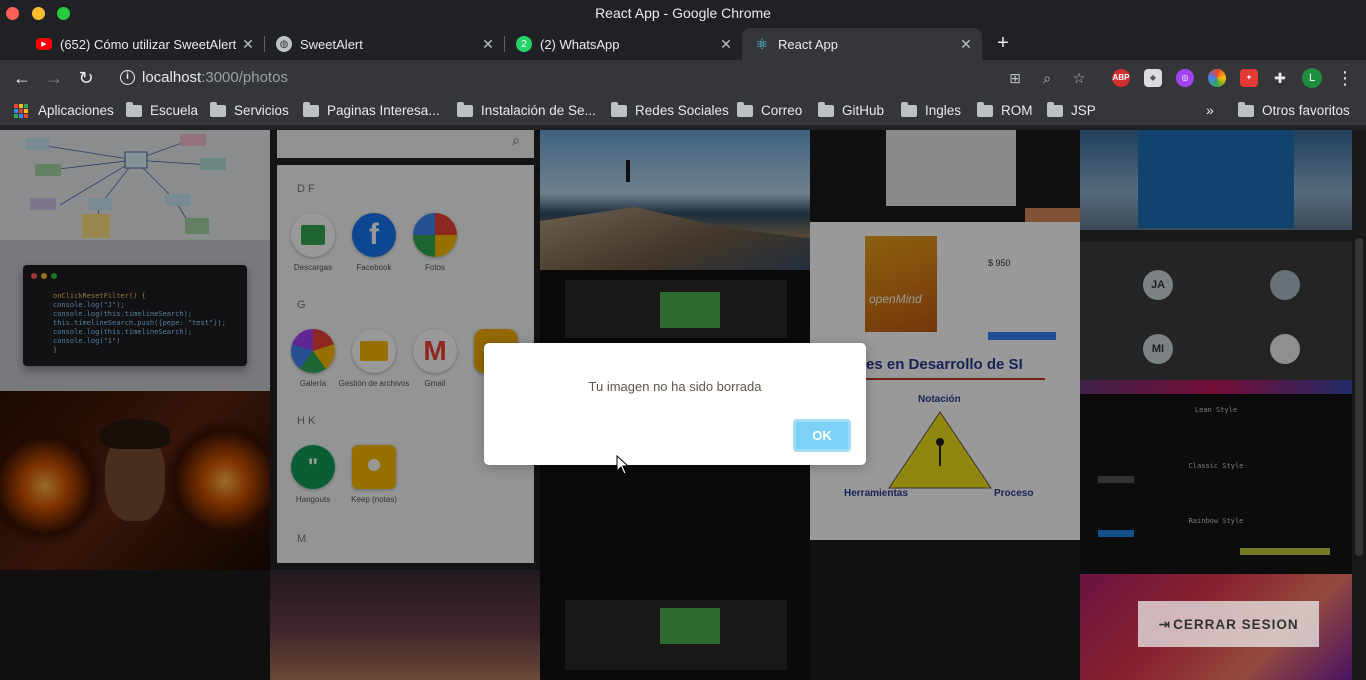 This screenshot has height=680, width=1366. What do you see at coordinates (762, 43) in the screenshot?
I see `react-icon: ⚛` at bounding box center [762, 43].